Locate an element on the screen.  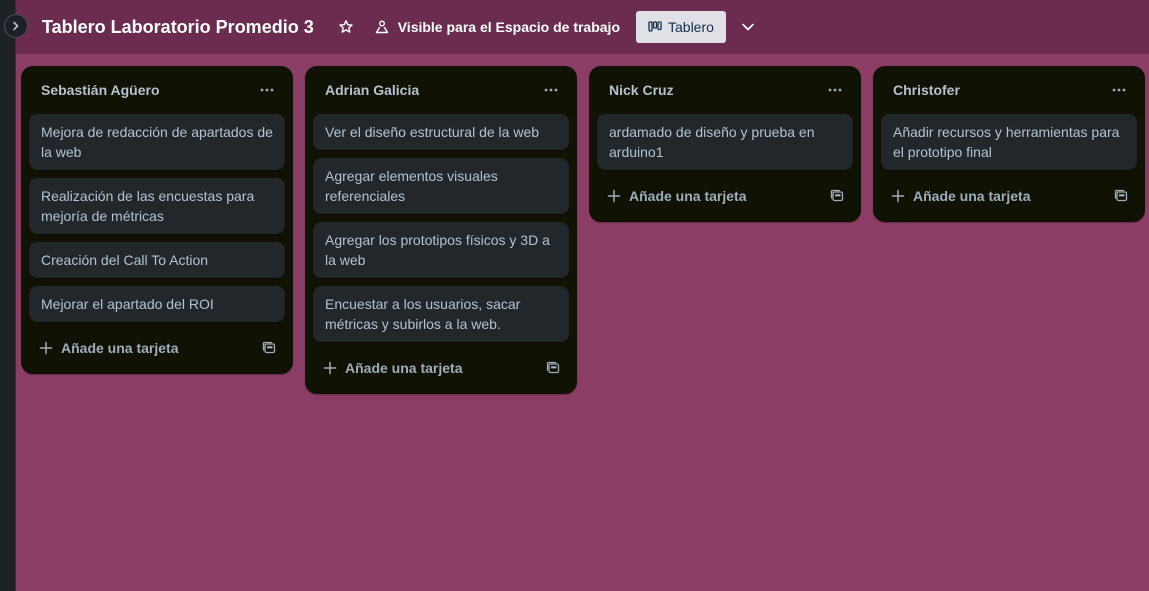
workspace-visibility-icon is located at coordinates (381, 27).